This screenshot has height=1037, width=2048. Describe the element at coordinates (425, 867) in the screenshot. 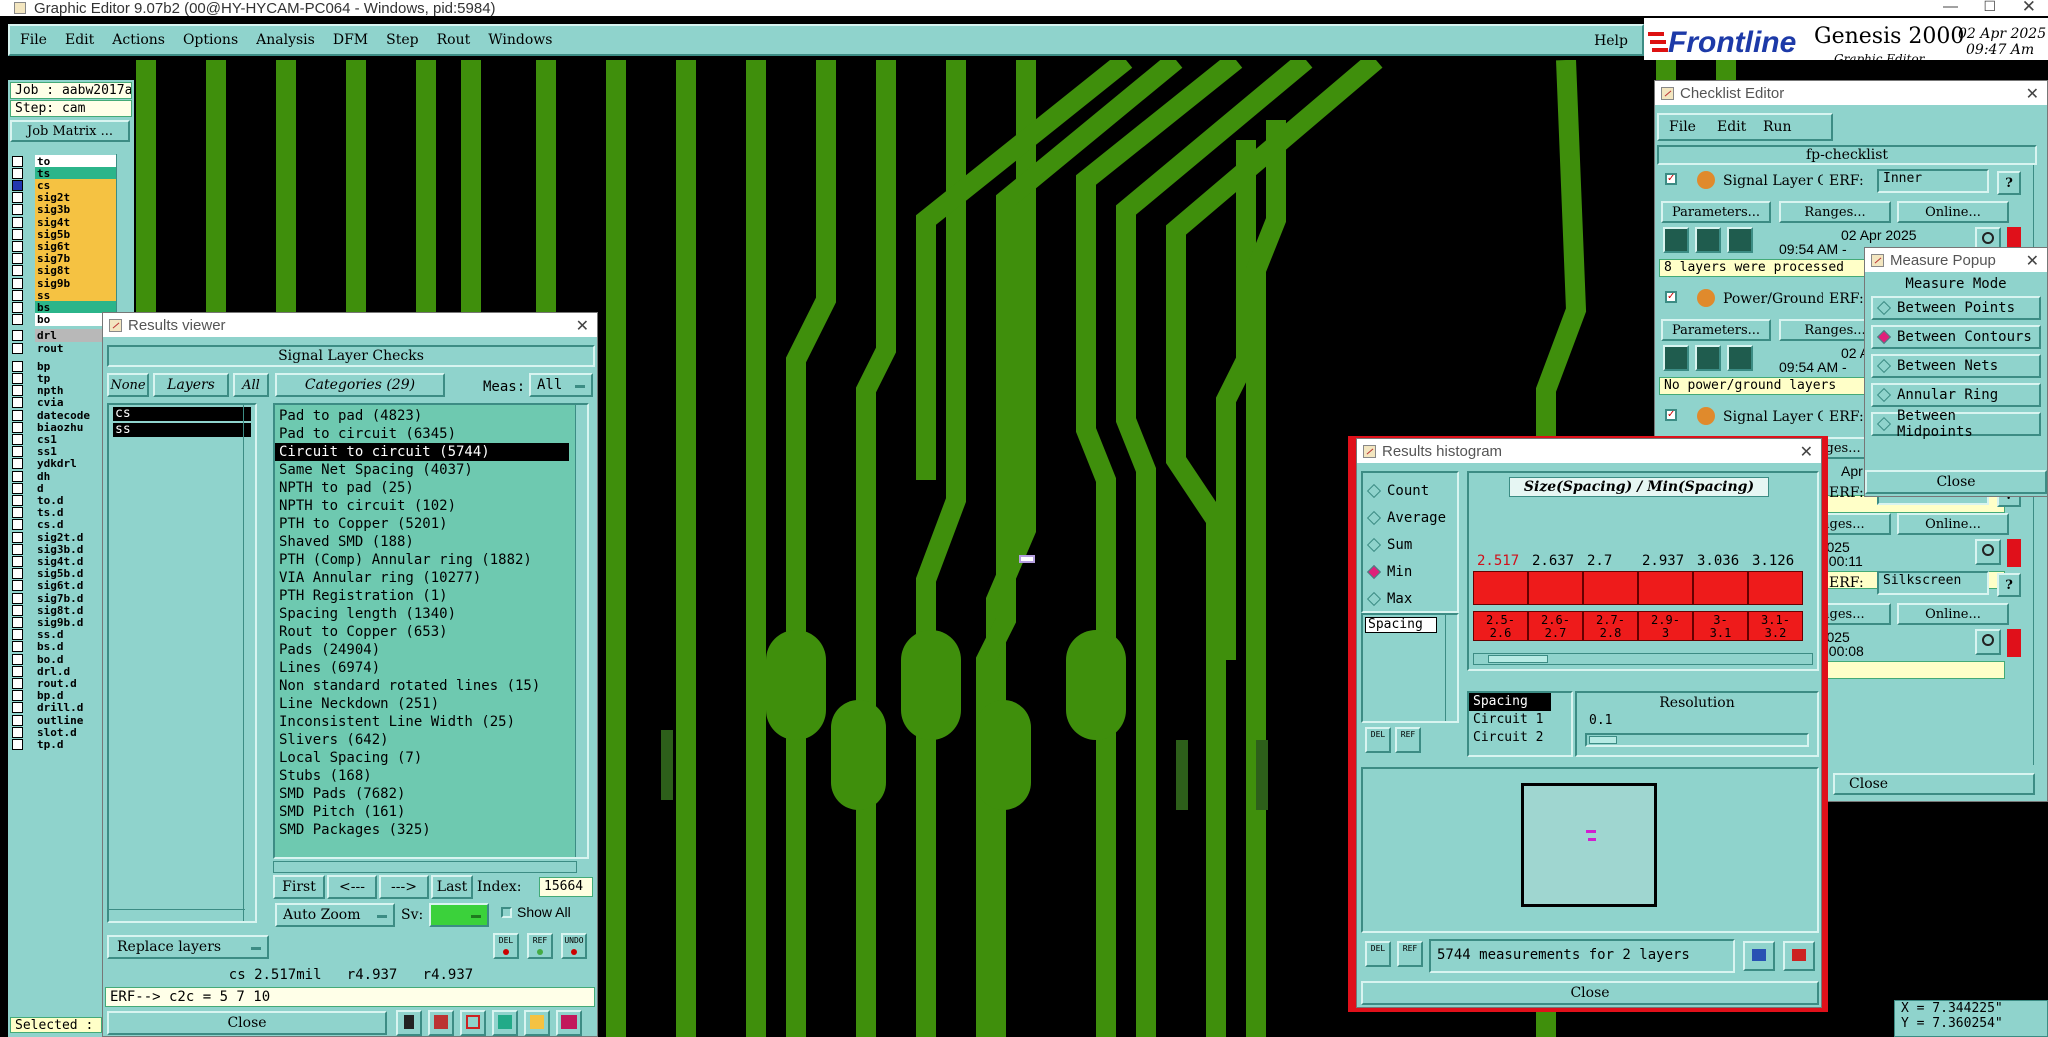

I see `category-list-hscroll` at that location.